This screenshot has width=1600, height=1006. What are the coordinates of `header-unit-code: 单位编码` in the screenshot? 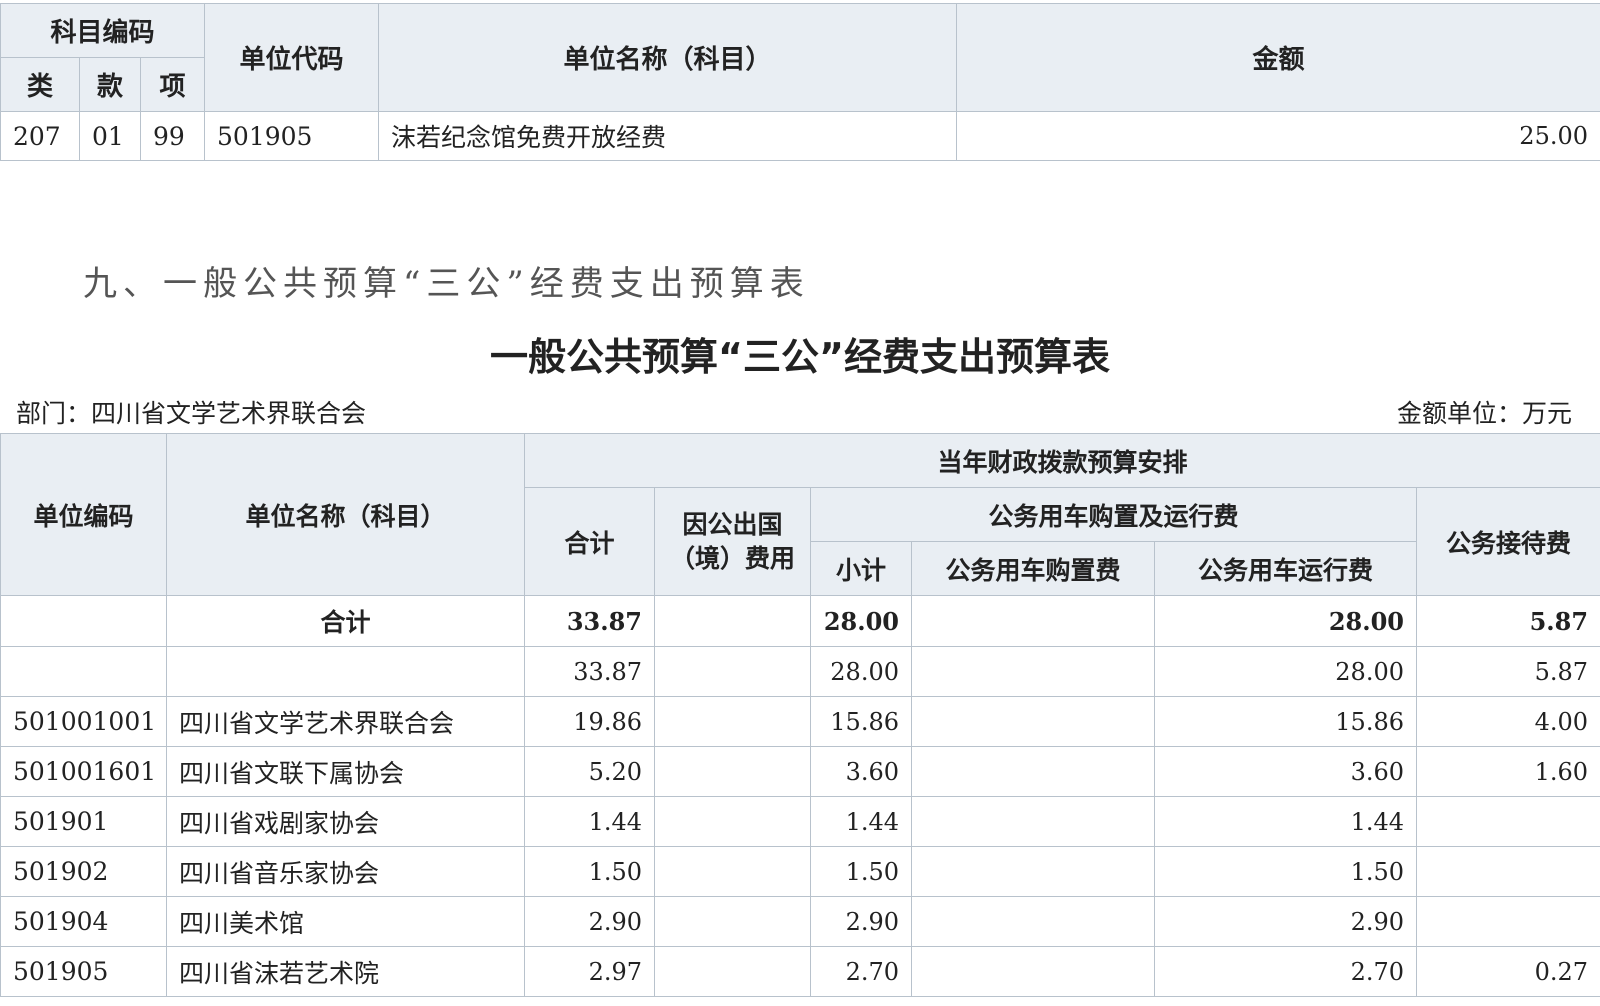 It's located at (83, 514).